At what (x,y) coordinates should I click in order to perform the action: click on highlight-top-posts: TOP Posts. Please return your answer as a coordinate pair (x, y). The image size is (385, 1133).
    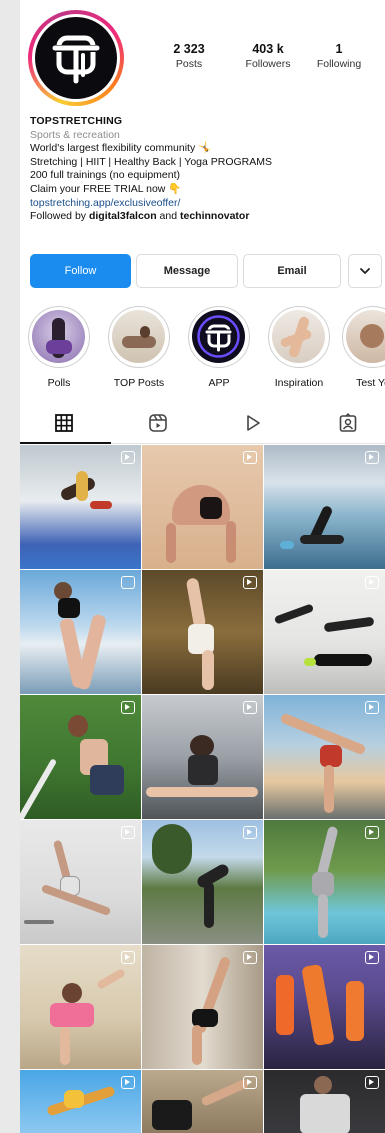
    Looking at the image, I should click on (139, 347).